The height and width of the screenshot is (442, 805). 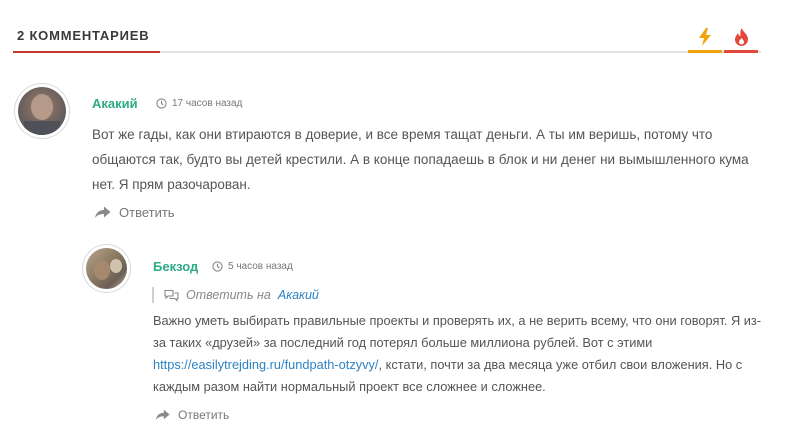 What do you see at coordinates (260, 266) in the screenshot?
I see `comment-time-text: 5 часов назад` at bounding box center [260, 266].